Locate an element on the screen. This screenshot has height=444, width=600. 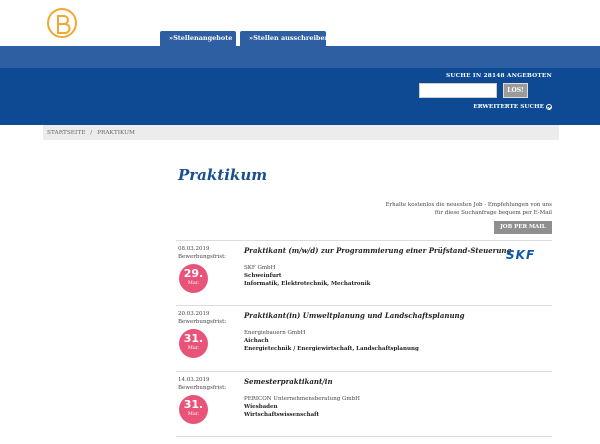
search-input is located at coordinates (458, 90).